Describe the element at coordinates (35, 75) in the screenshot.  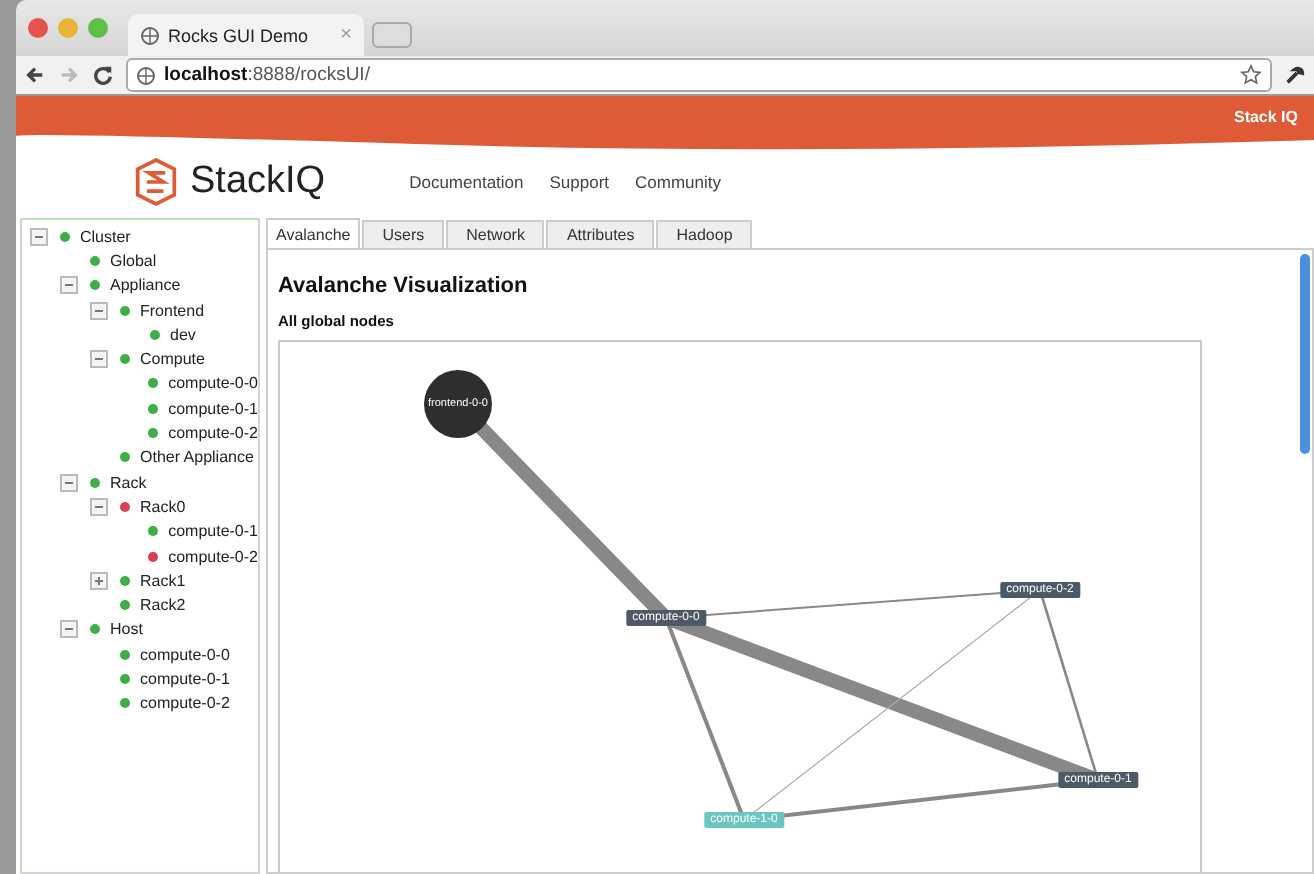
I see `back-icon` at that location.